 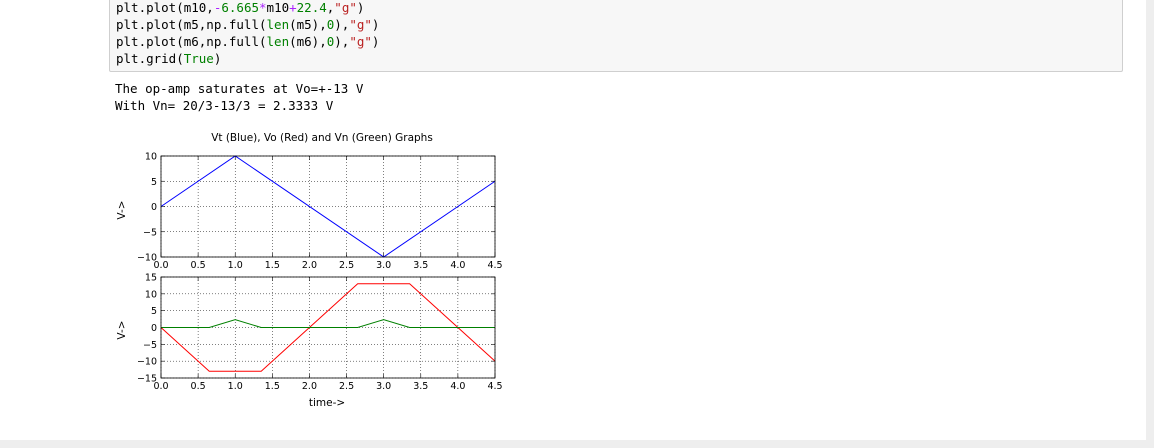 What do you see at coordinates (147, 379) in the screenshot?
I see `y-tick-label: −15` at bounding box center [147, 379].